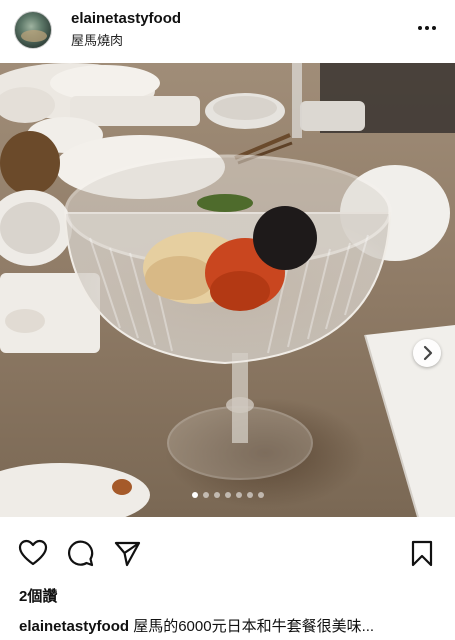 The height and width of the screenshot is (640, 455). Describe the element at coordinates (126, 19) in the screenshot. I see `username: elainetastyfood` at that location.